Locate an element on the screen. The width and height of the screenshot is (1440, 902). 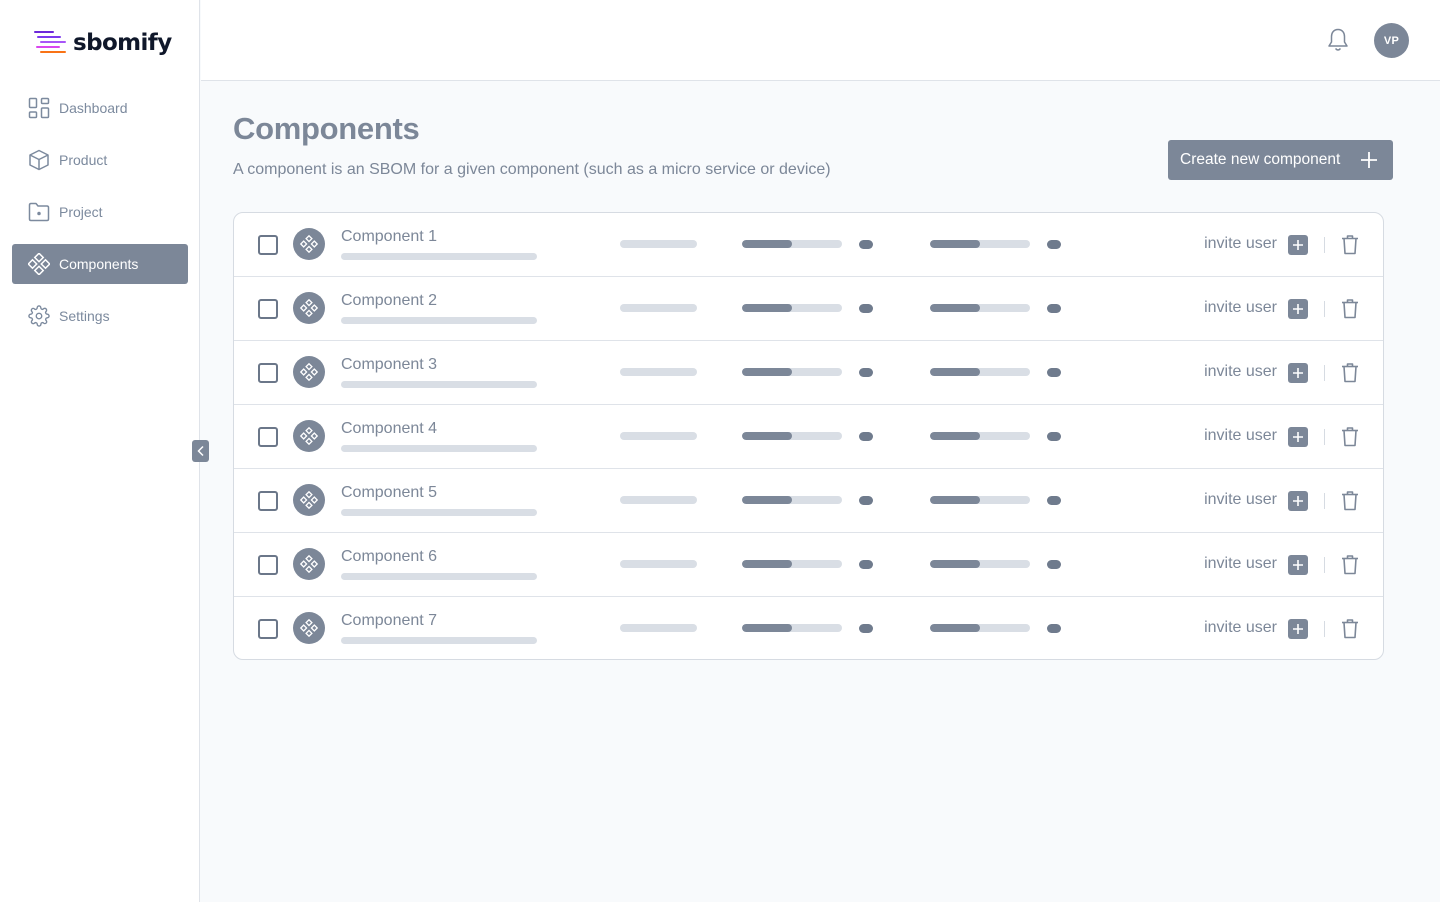
logo-text: sbomify is located at coordinates (122, 43).